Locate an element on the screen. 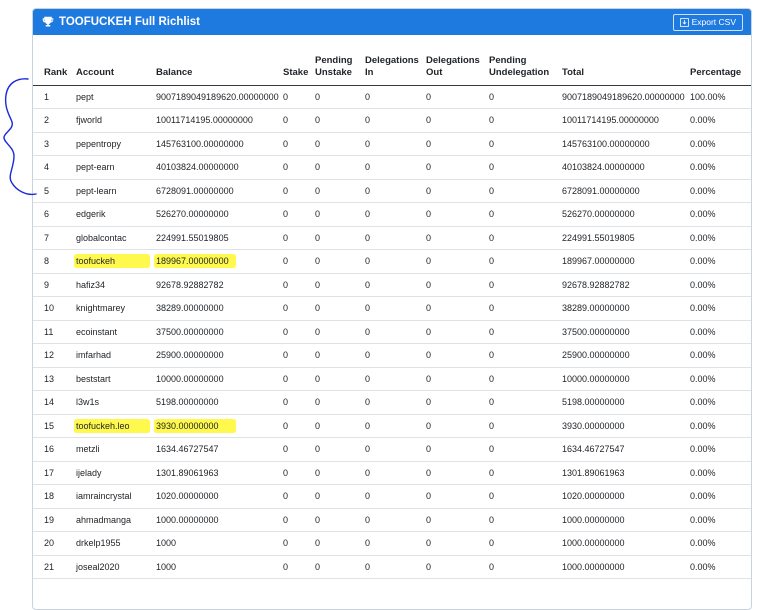 This screenshot has width=768, height=610. cell-account: knightmarey is located at coordinates (116, 308).